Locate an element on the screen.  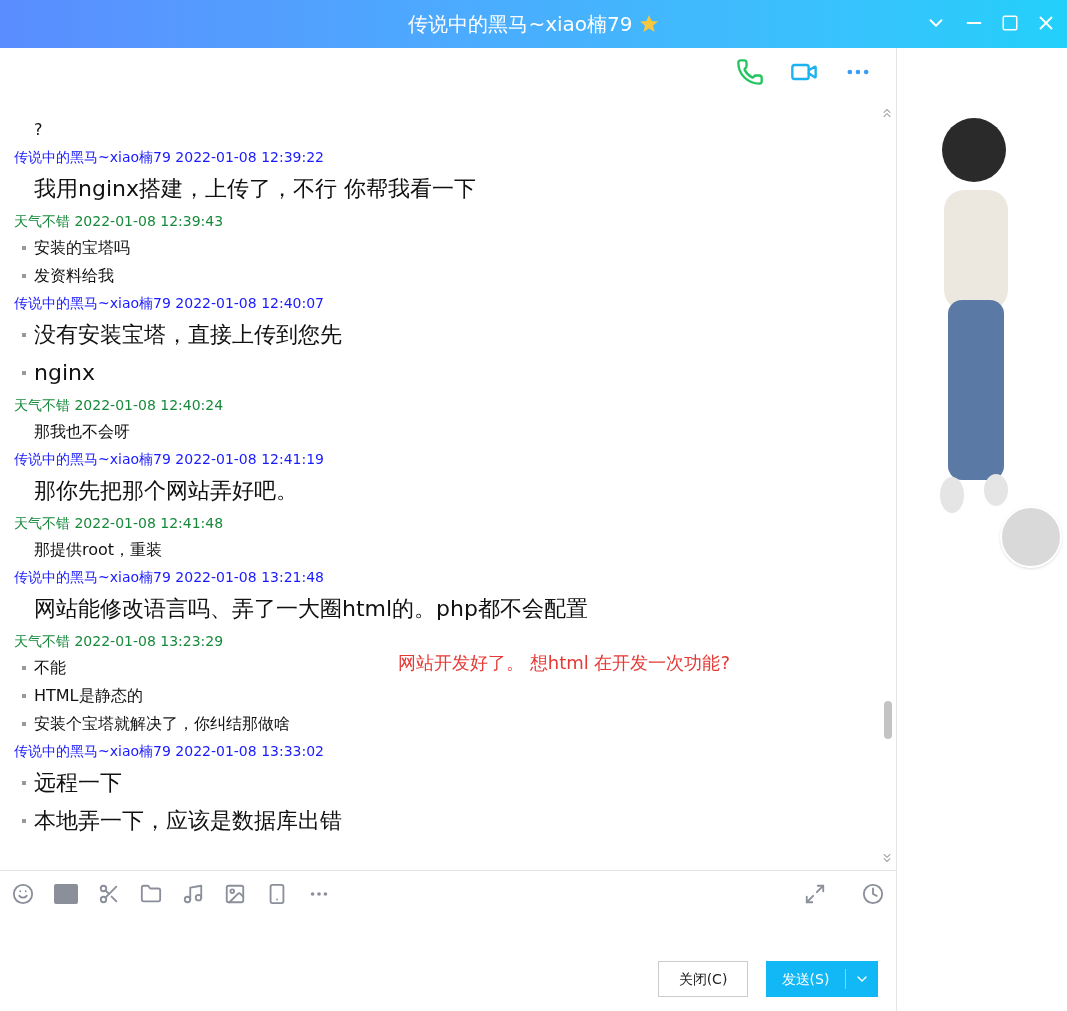
message-header: 传说中的黑马~xiao楠79 2022-01-08 12:40:07 is located at coordinates (169, 303).